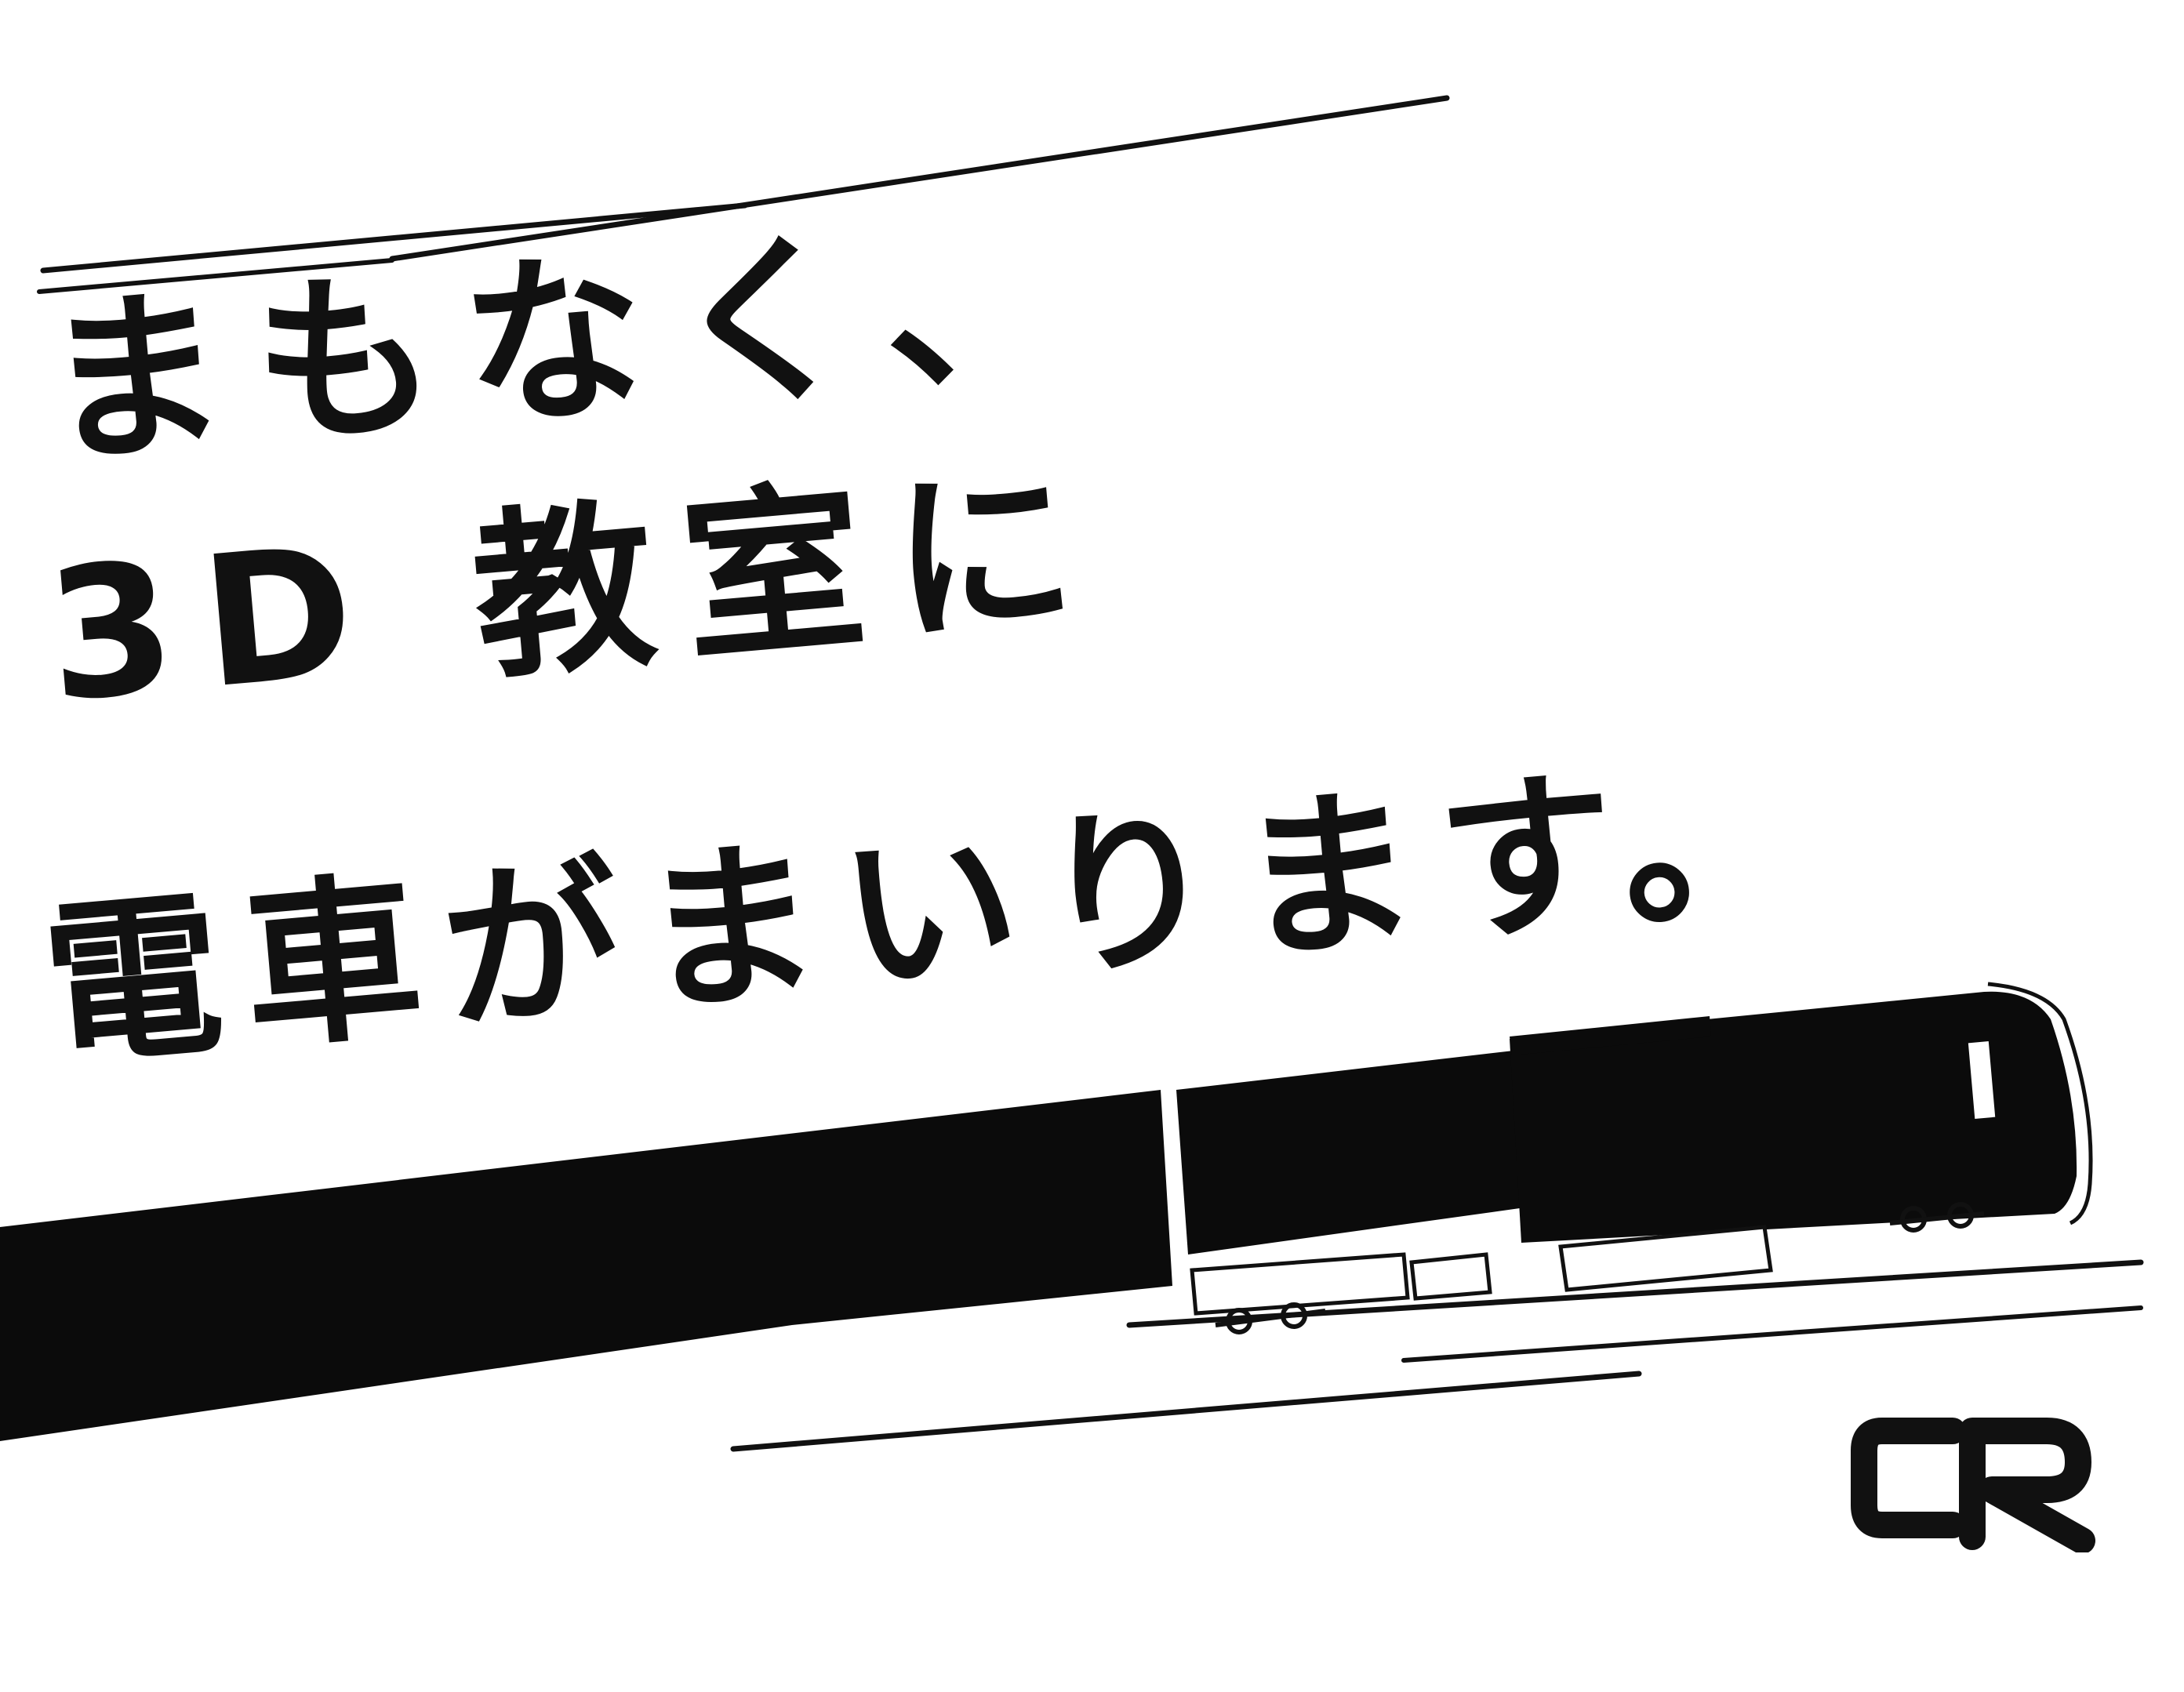 The width and height of the screenshot is (2184, 1692). What do you see at coordinates (1772, 1334) in the screenshot?
I see `rail-line-bottom-b` at bounding box center [1772, 1334].